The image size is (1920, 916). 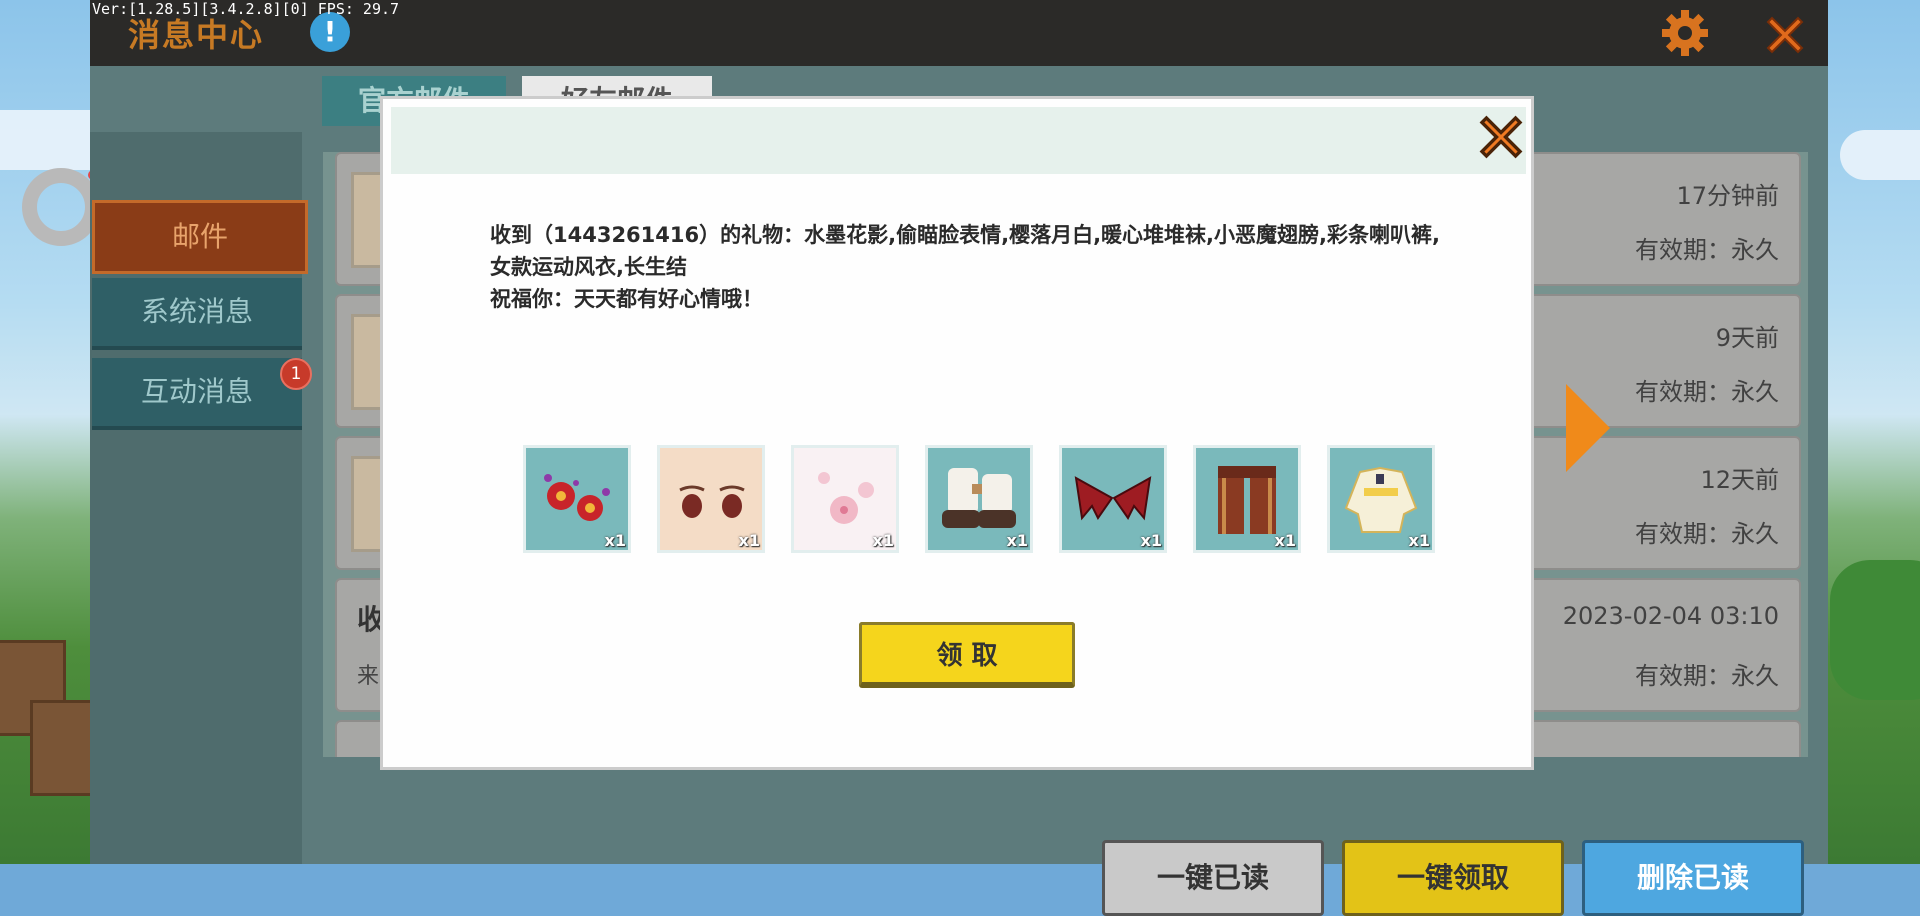 What do you see at coordinates (1588, 428) in the screenshot?
I see `next-page-arrow` at bounding box center [1588, 428].